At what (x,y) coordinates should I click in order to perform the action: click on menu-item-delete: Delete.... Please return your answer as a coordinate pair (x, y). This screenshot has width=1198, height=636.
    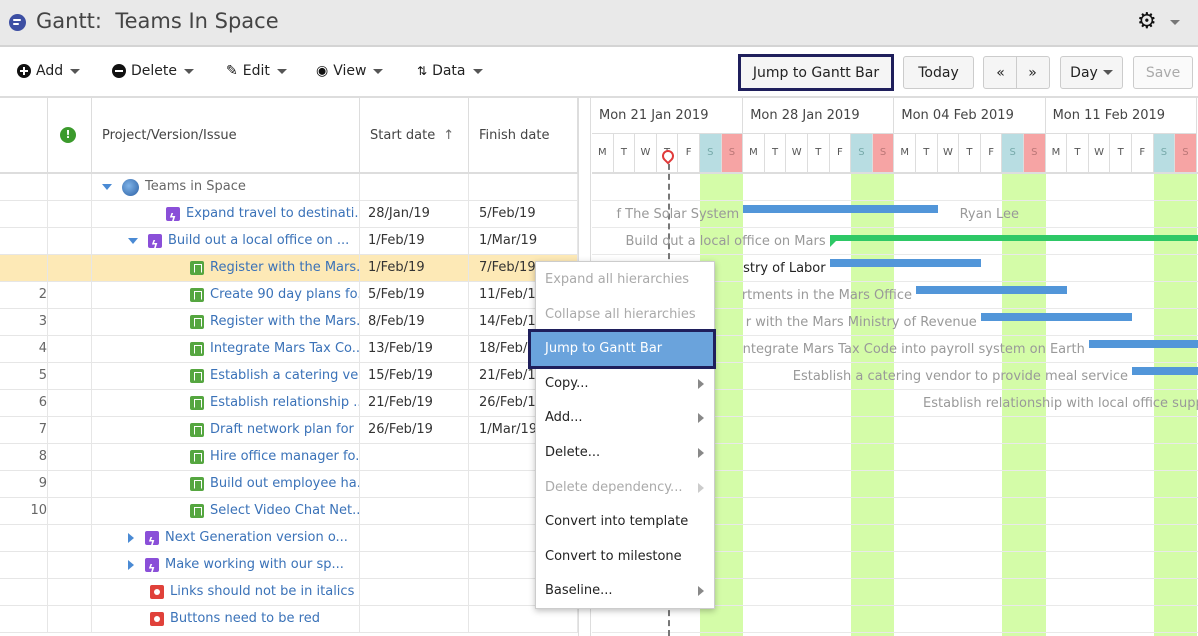
    Looking at the image, I should click on (625, 453).